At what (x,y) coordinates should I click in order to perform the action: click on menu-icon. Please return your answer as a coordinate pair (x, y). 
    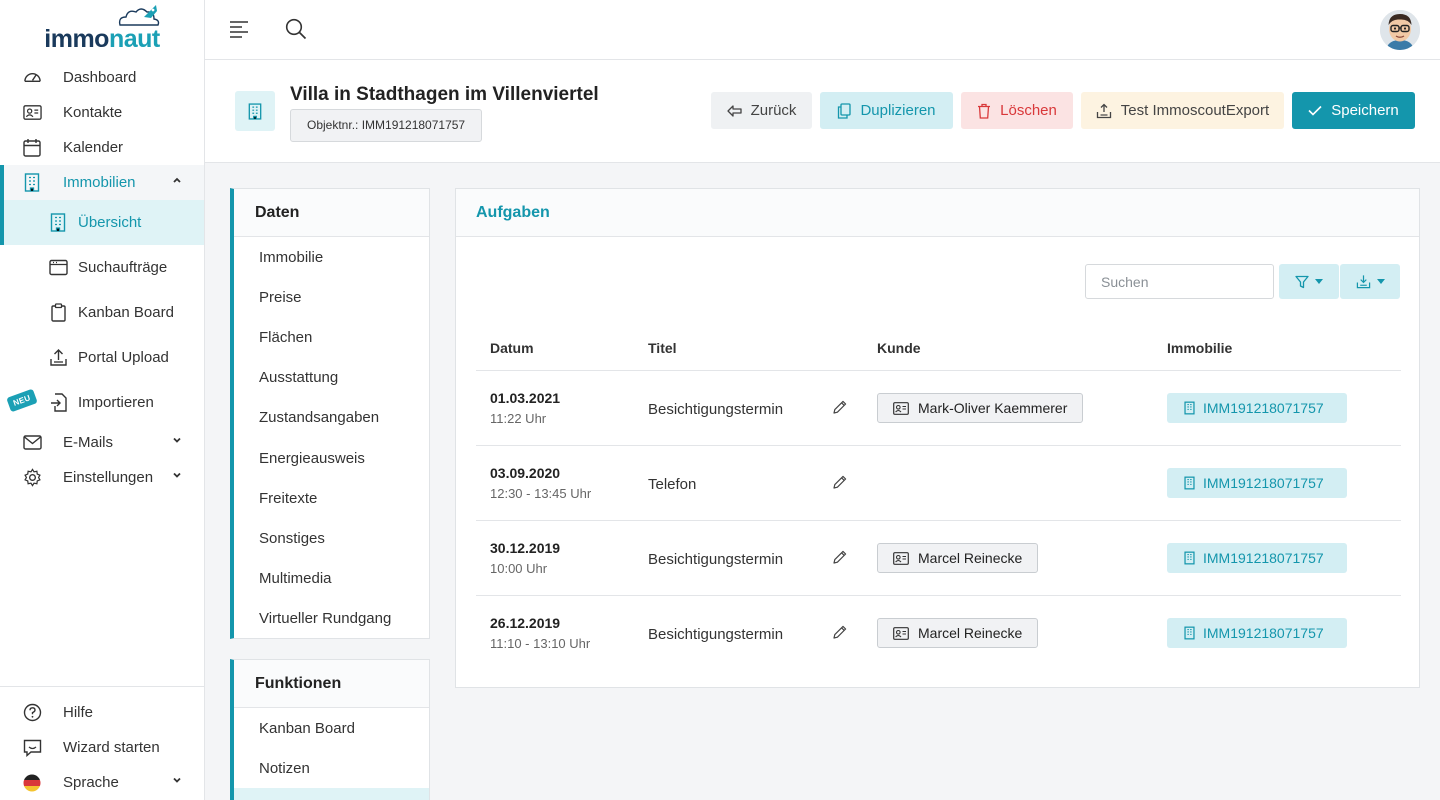
    Looking at the image, I should click on (239, 29).